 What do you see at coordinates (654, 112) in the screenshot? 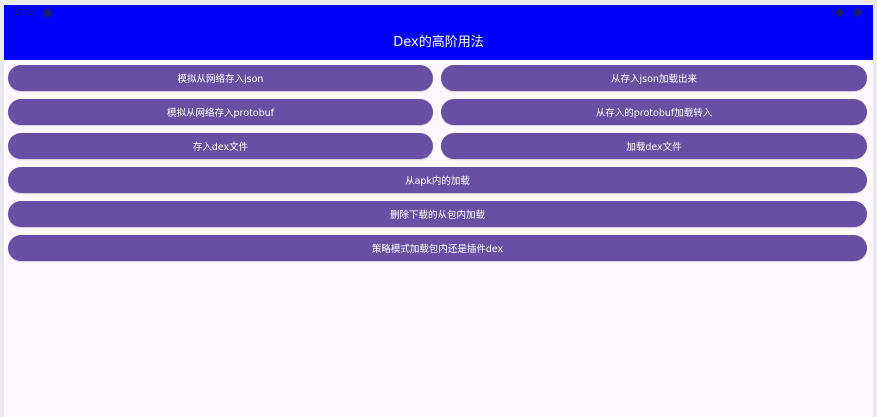
I see `load-from-protobuf-button: 从存入的protobuf加载转入` at bounding box center [654, 112].